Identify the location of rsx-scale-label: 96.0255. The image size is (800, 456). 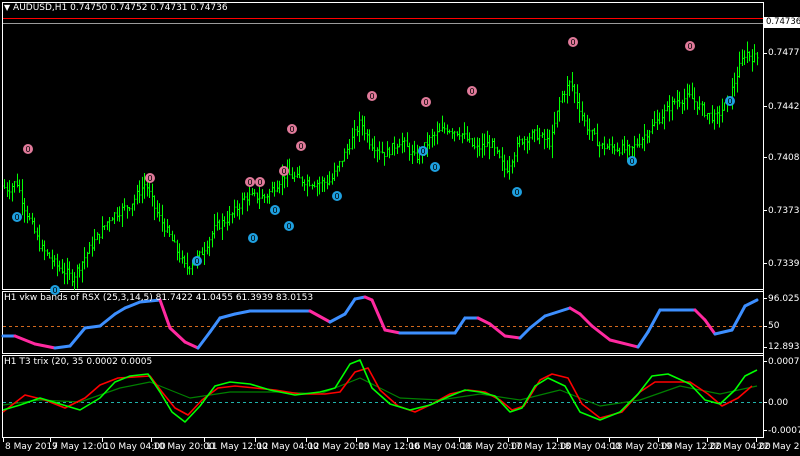
(784, 299).